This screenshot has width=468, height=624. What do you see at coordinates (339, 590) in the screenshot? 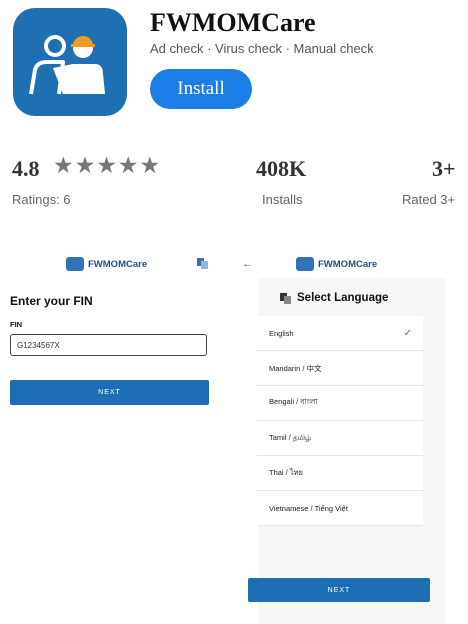
I see `language-next-button: NEXT` at bounding box center [339, 590].